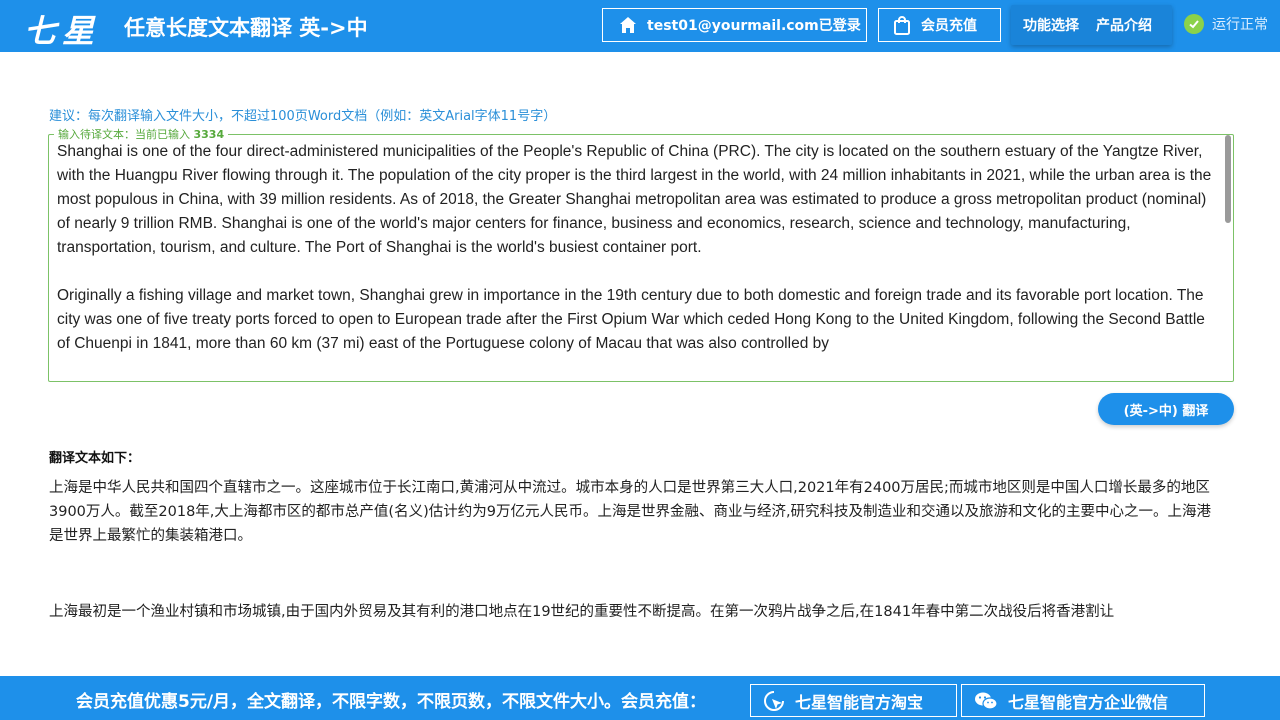  Describe the element at coordinates (124, 134) in the screenshot. I see `input-legend-label: 输入待译文本：当前已输入` at that location.